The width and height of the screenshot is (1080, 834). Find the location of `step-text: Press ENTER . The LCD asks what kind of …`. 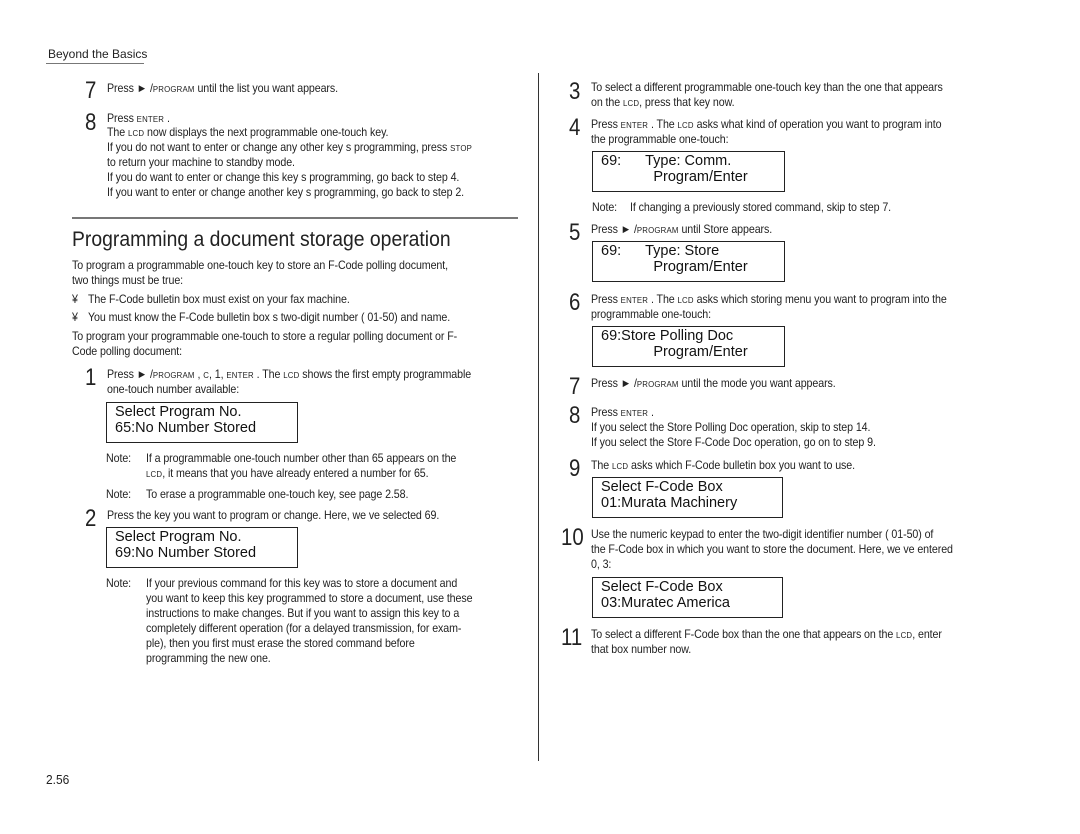

step-text: Press ENTER . The LCD asks what kind of … is located at coordinates (766, 124).